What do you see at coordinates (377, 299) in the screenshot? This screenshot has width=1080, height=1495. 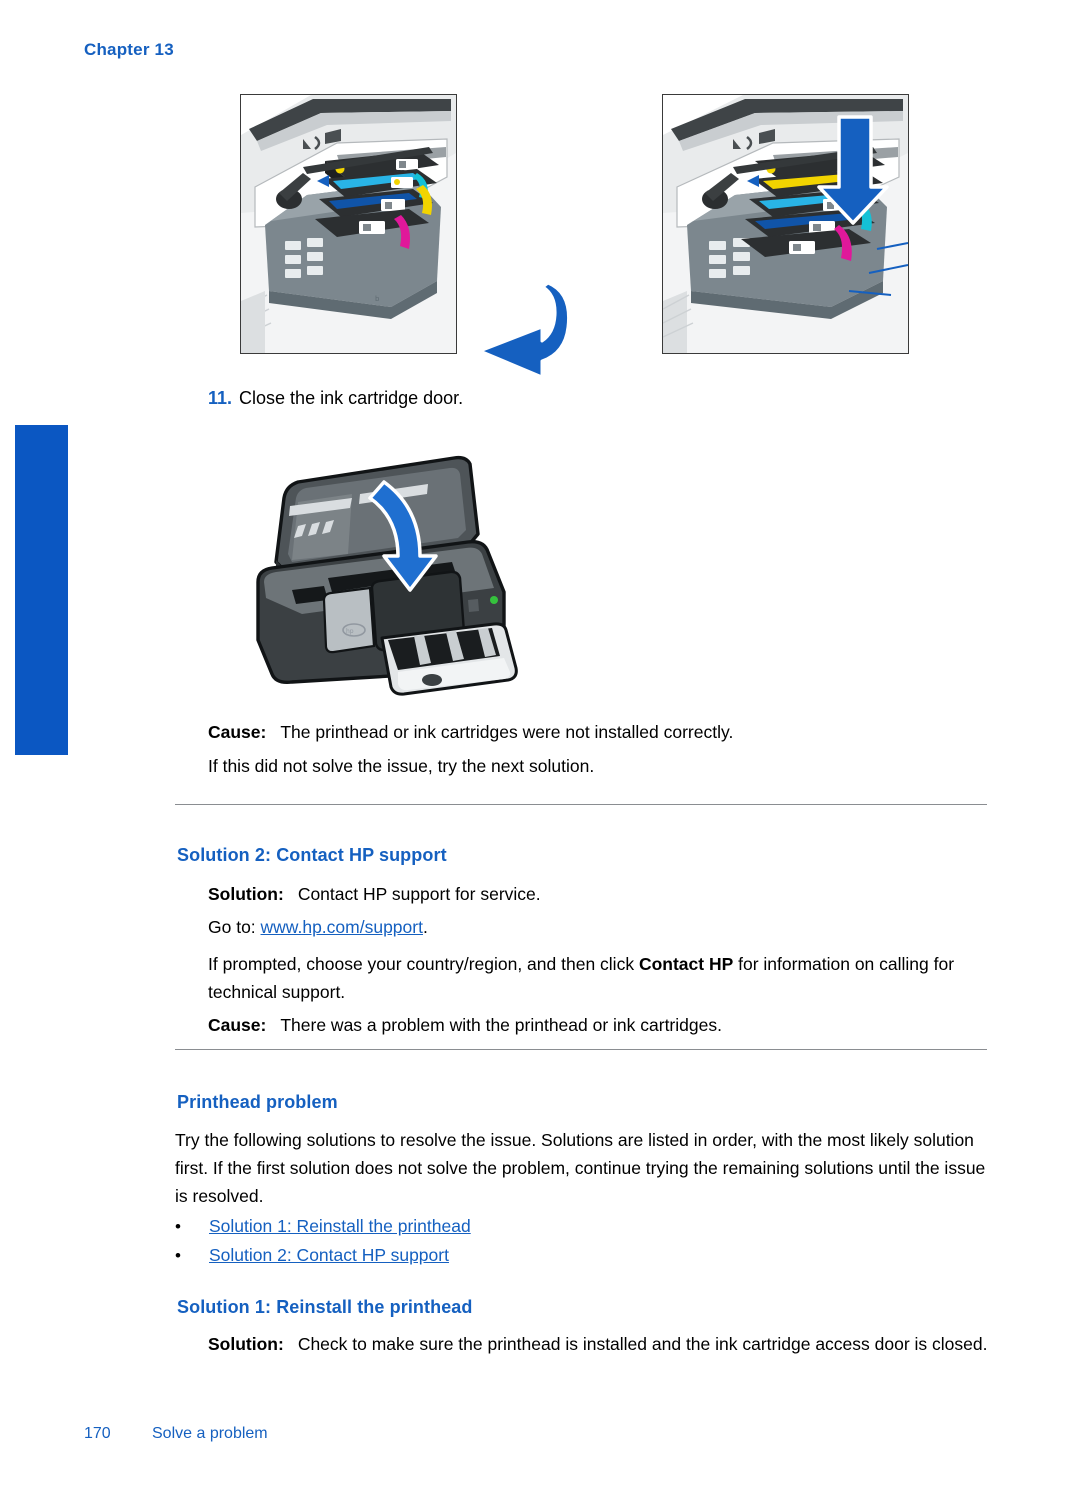 I see `svg-text: b` at bounding box center [377, 299].